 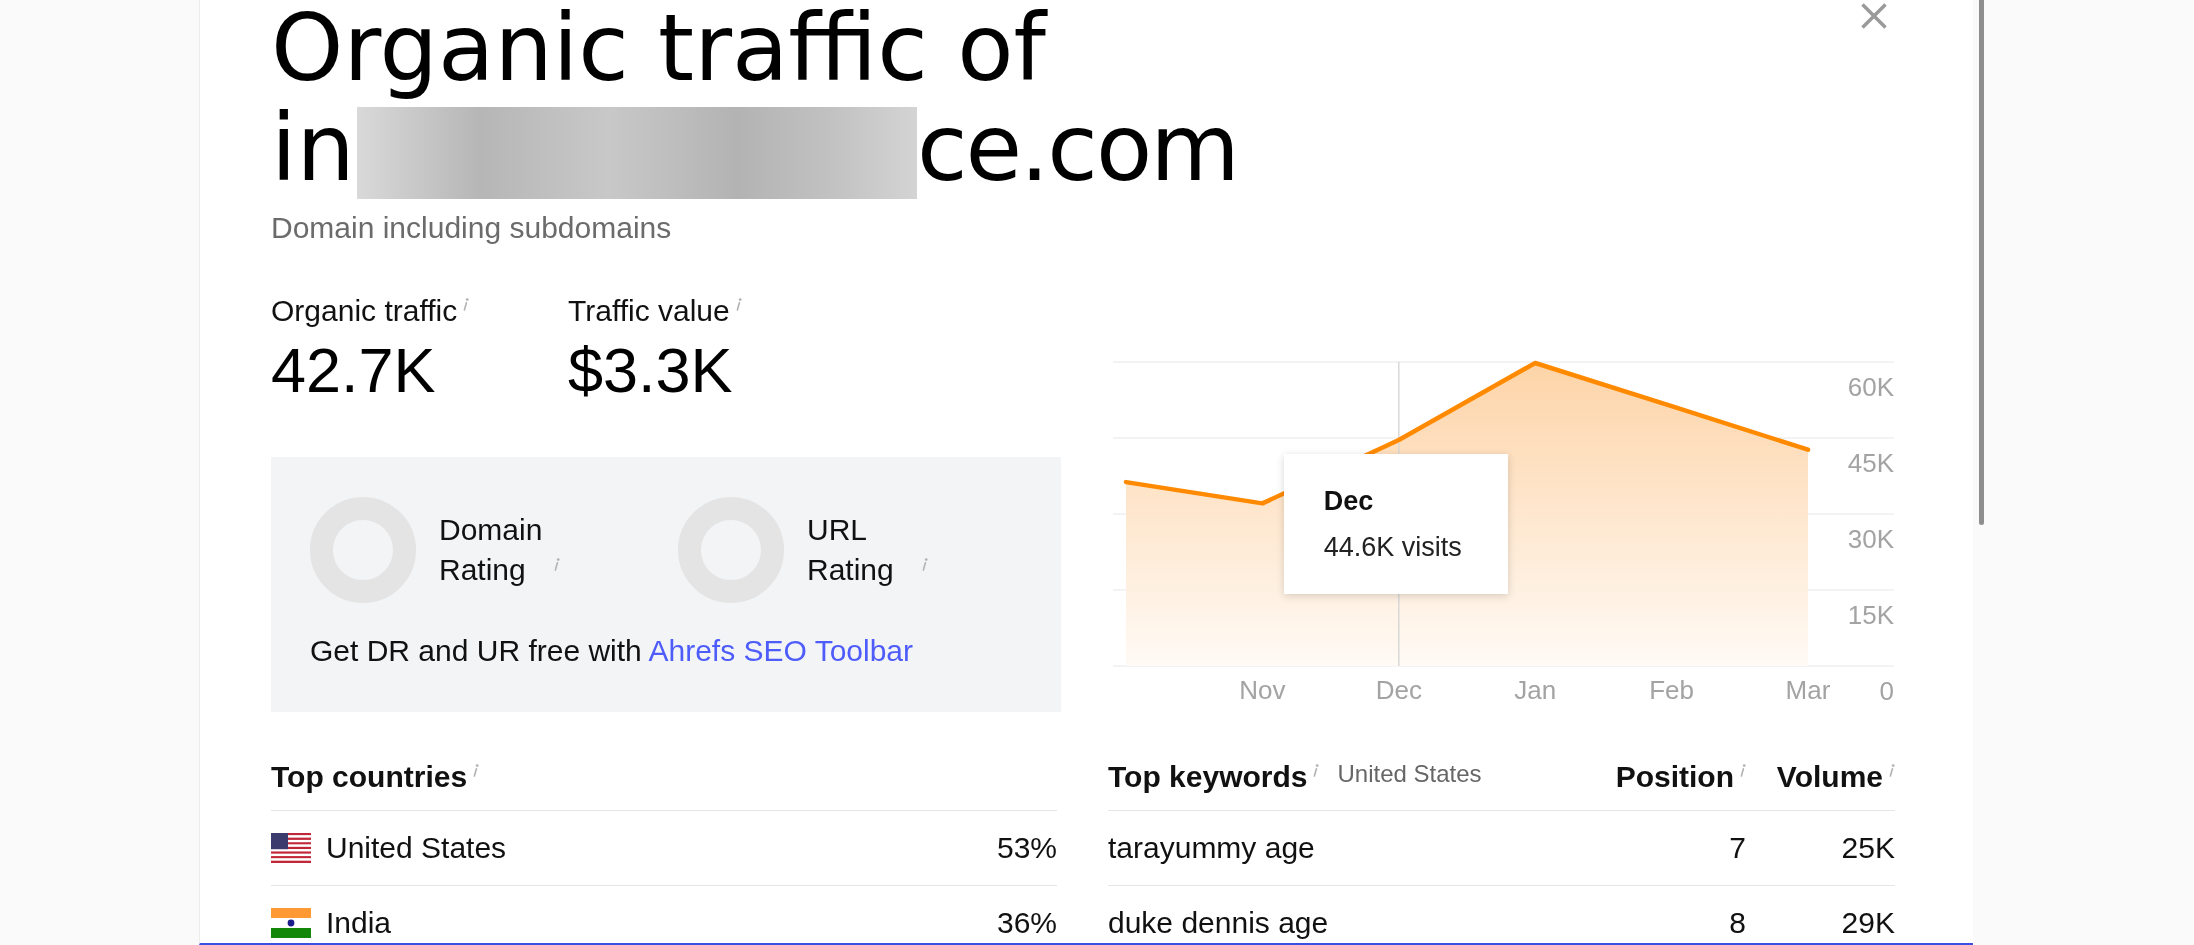 What do you see at coordinates (1870, 538) in the screenshot?
I see `y-axis-label: 30K` at bounding box center [1870, 538].